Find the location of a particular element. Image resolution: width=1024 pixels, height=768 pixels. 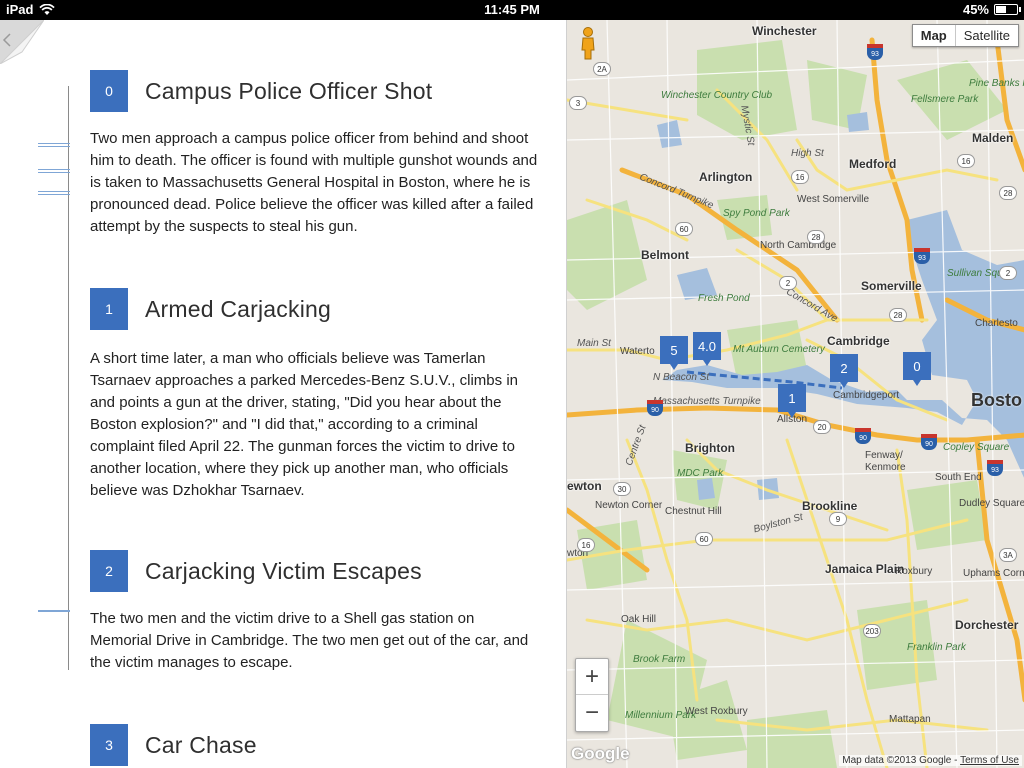

route-shield: 2A is located at coordinates (602, 69).